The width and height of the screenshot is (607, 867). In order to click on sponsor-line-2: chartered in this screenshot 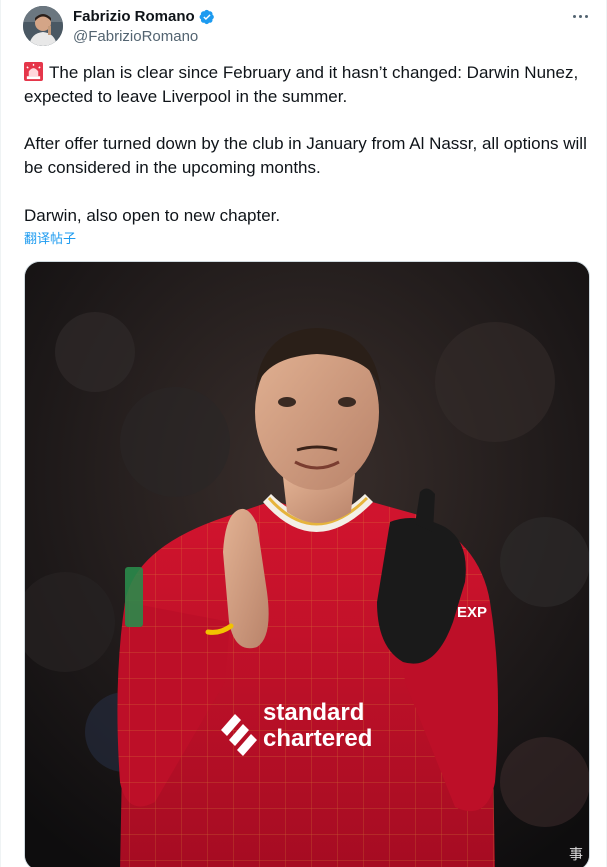, I will do `click(317, 738)`.